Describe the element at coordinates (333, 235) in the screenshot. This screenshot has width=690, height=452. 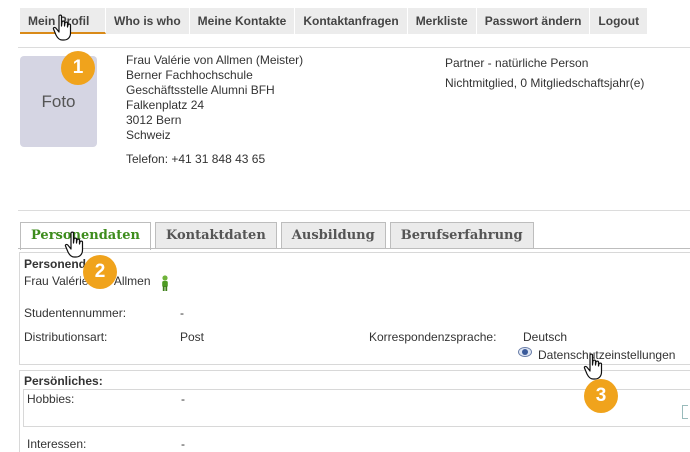
I see `tab-ausbildung: Ausbildung` at that location.